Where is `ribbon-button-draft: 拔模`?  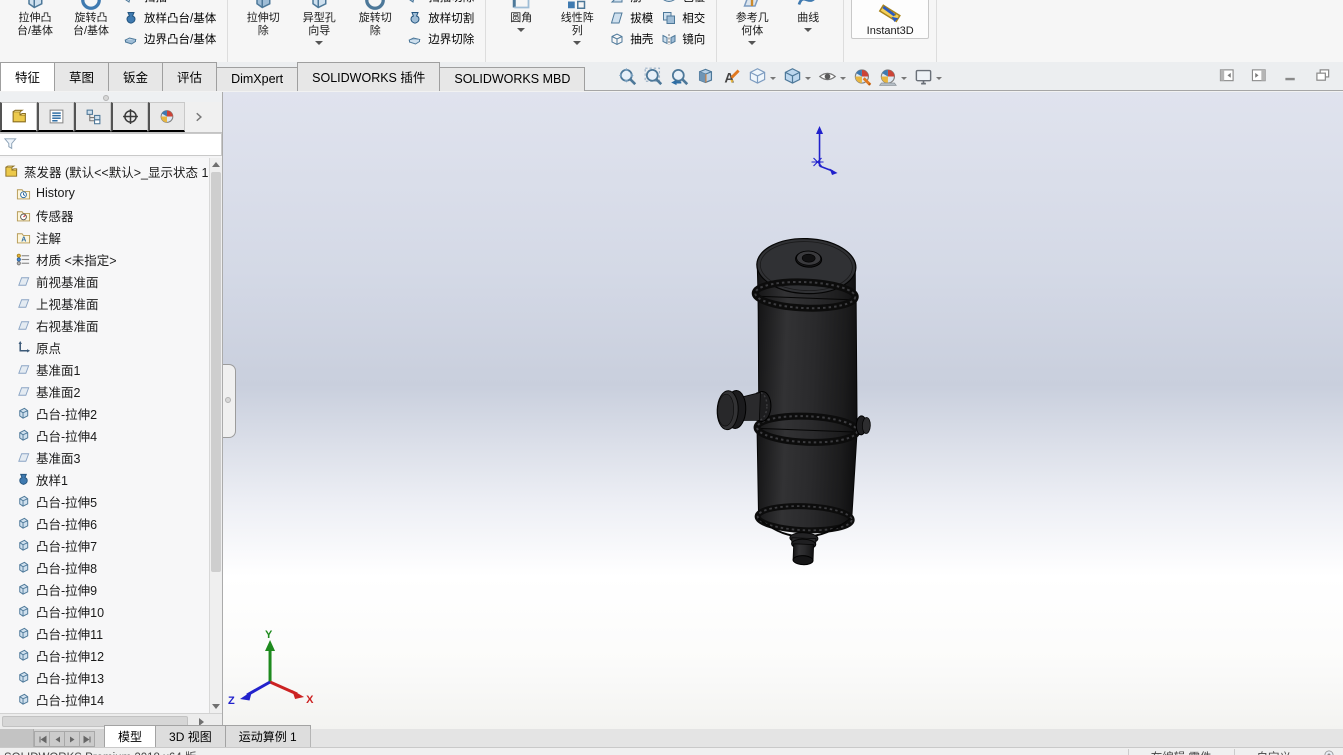 ribbon-button-draft: 拔模 is located at coordinates (631, 17).